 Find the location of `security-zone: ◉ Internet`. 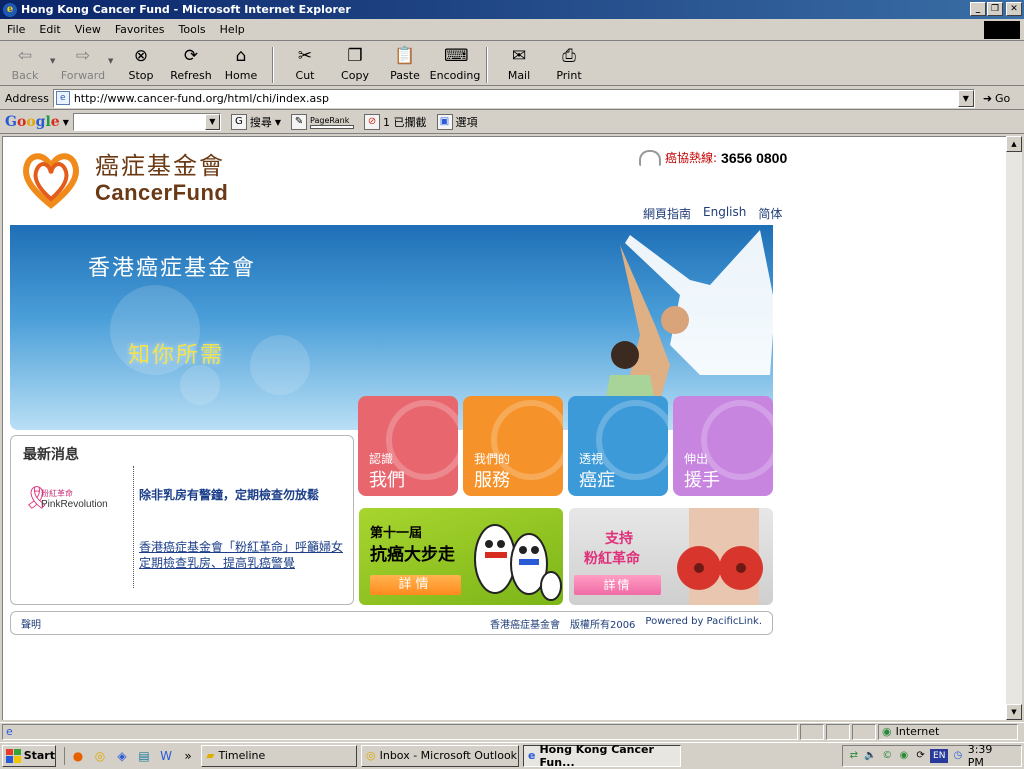

security-zone: ◉ Internet is located at coordinates (948, 731).